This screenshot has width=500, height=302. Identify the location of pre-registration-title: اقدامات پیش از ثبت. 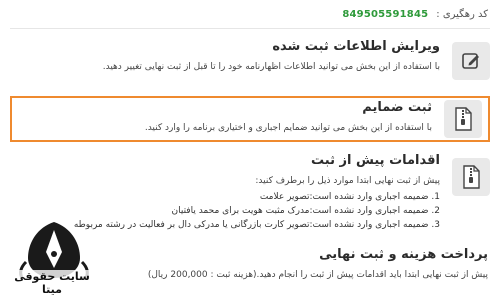
(375, 160).